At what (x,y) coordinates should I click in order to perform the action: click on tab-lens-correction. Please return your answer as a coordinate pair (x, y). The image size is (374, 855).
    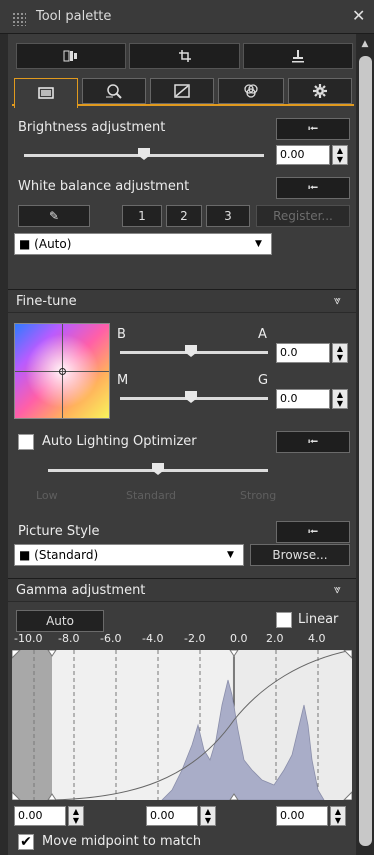
    Looking at the image, I should click on (114, 91).